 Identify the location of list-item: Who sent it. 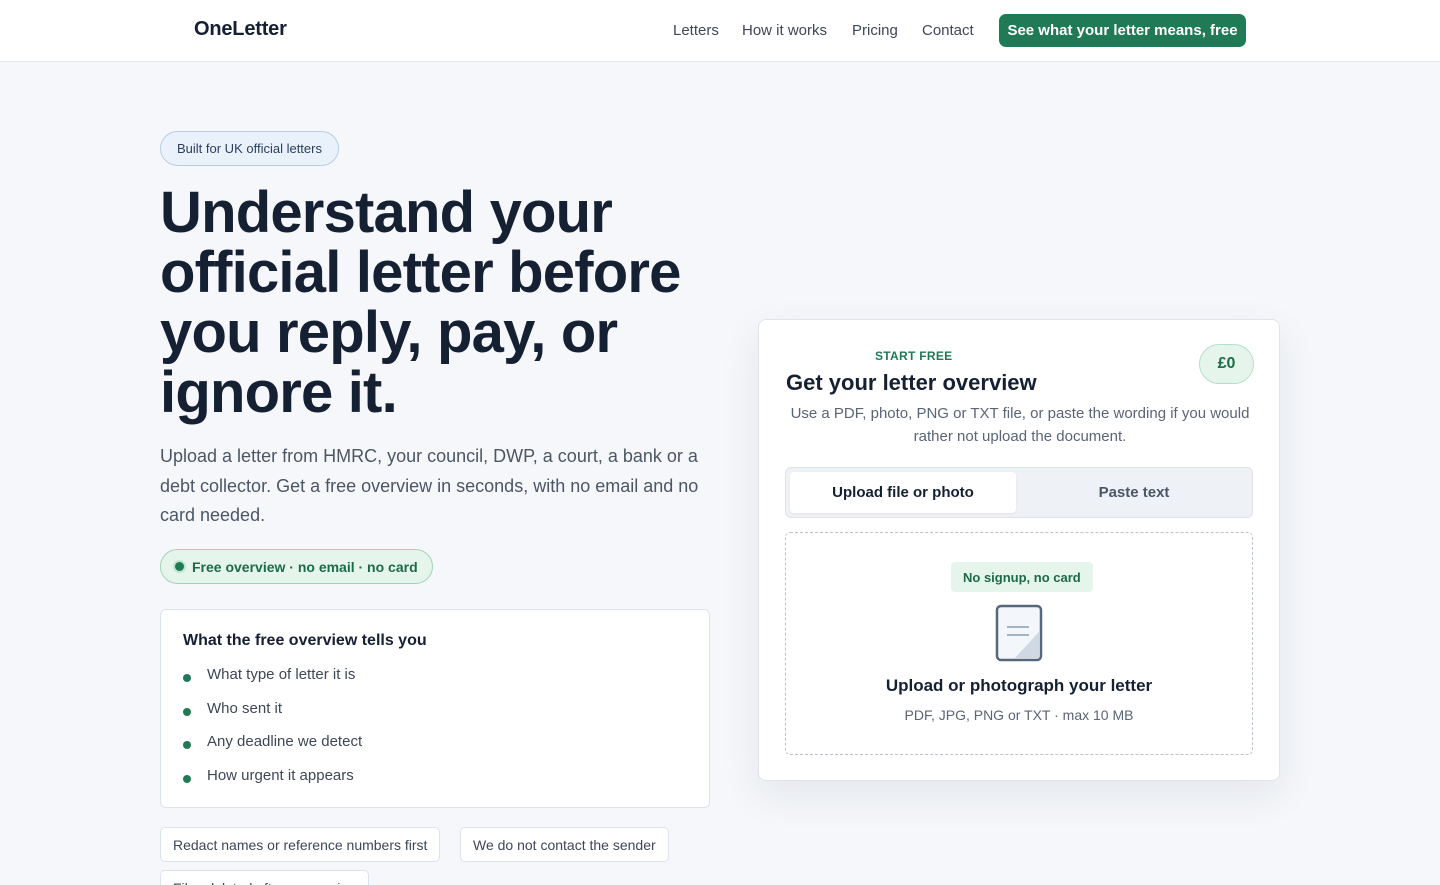
(272, 715).